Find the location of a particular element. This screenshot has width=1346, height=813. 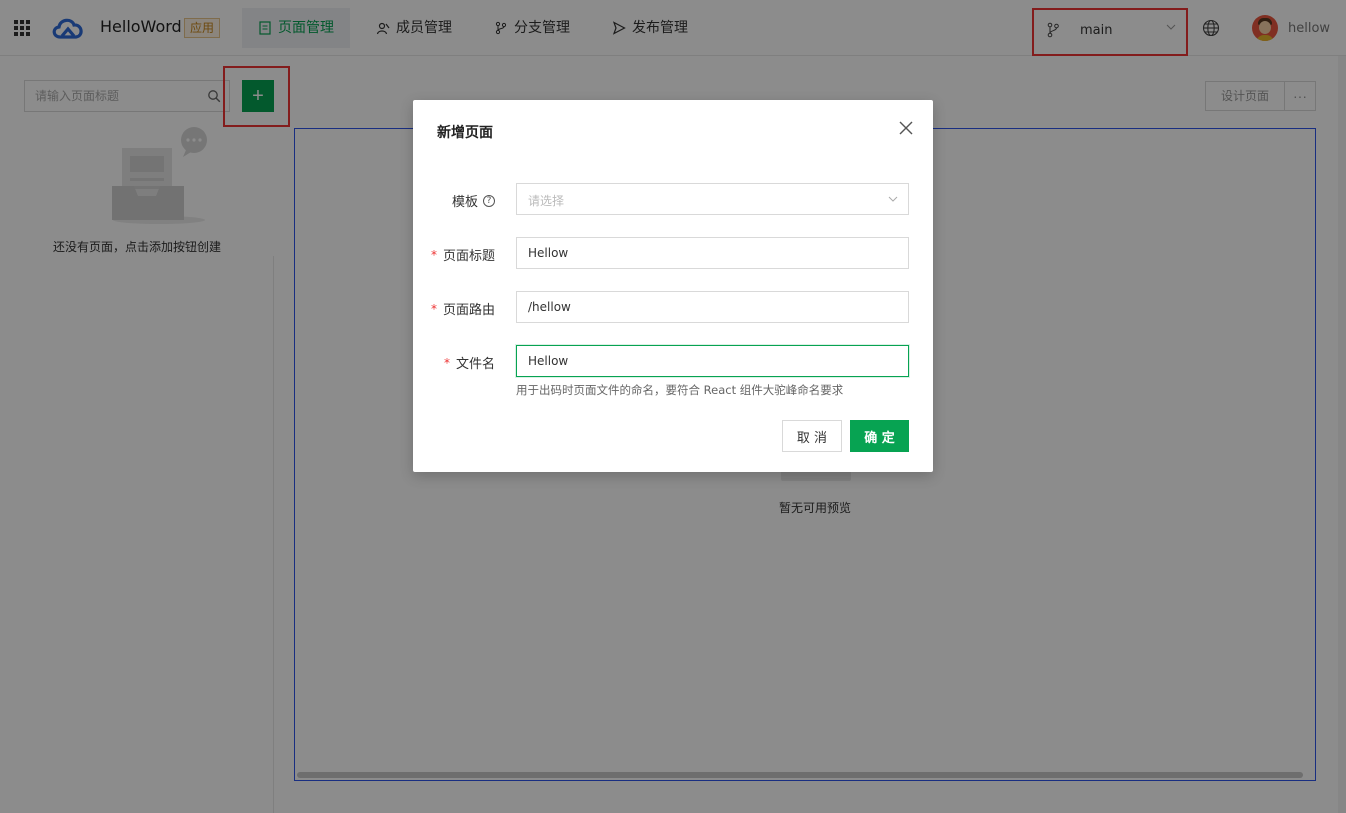

template-label-group: 模板 ? is located at coordinates (473, 200).